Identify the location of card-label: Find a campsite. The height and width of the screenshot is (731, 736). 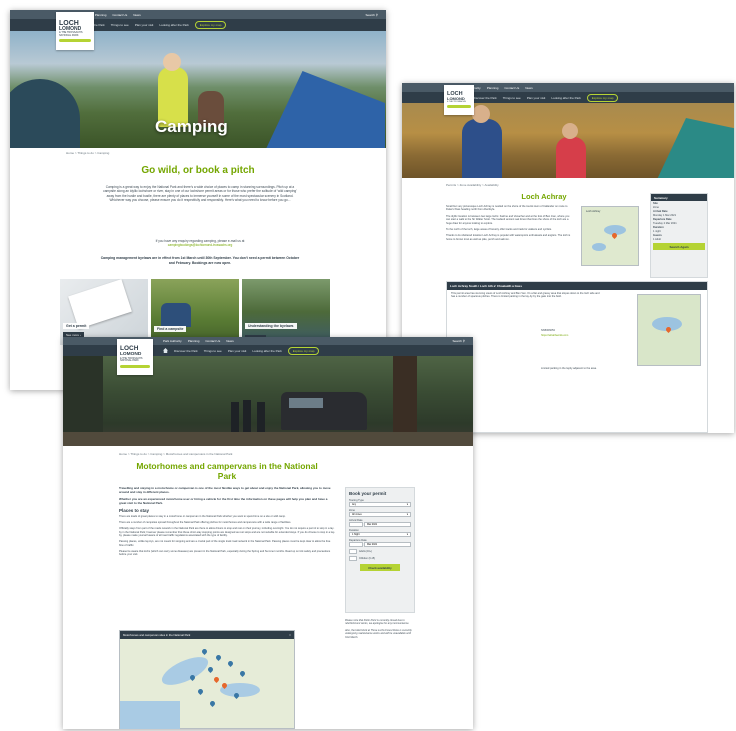
(170, 329).